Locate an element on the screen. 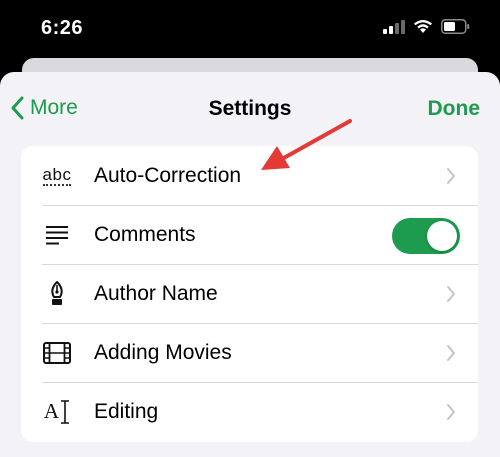 This screenshot has height=457, width=500. comments-toggle is located at coordinates (426, 236).